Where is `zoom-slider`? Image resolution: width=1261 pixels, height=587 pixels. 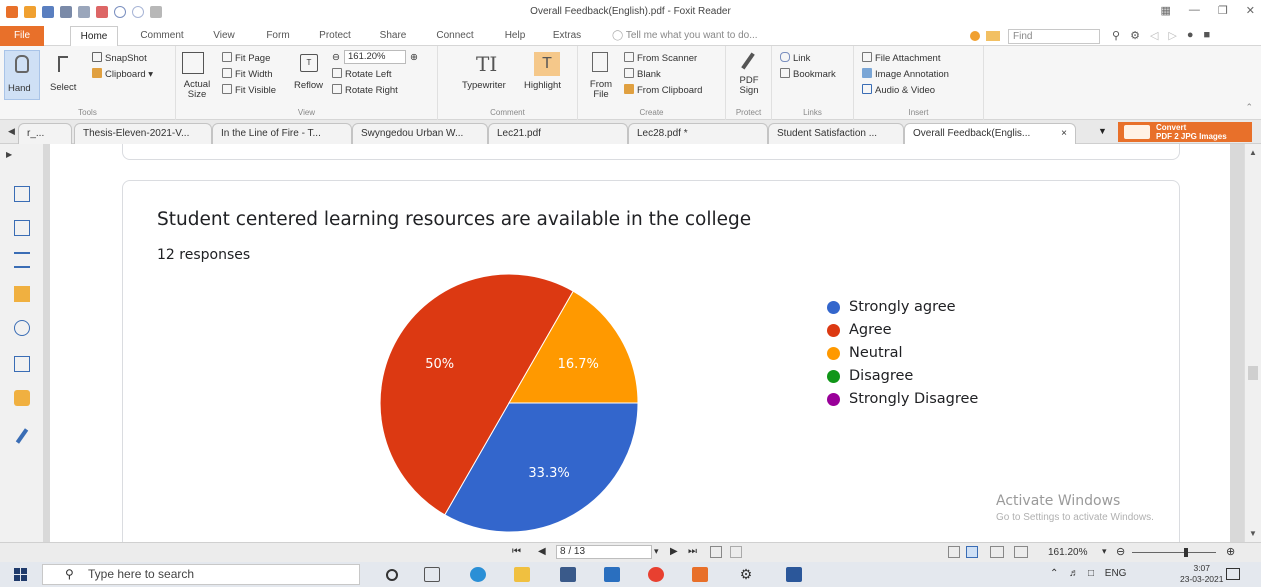 zoom-slider is located at coordinates (1174, 552).